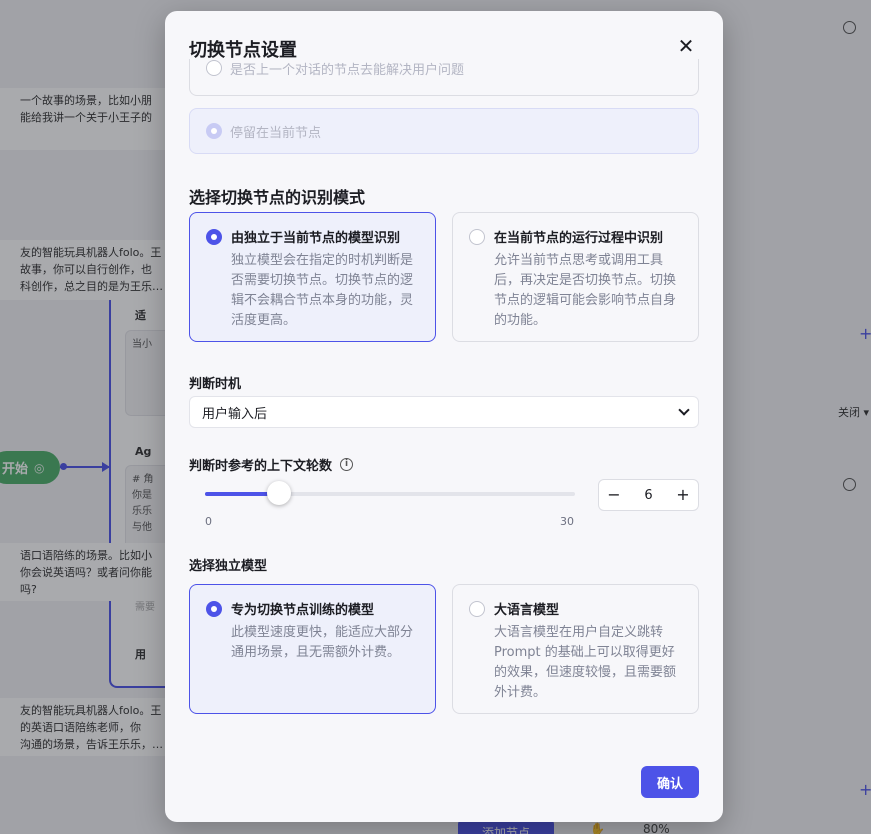 The image size is (871, 834). What do you see at coordinates (279, 493) in the screenshot?
I see `slider-thumb` at bounding box center [279, 493].